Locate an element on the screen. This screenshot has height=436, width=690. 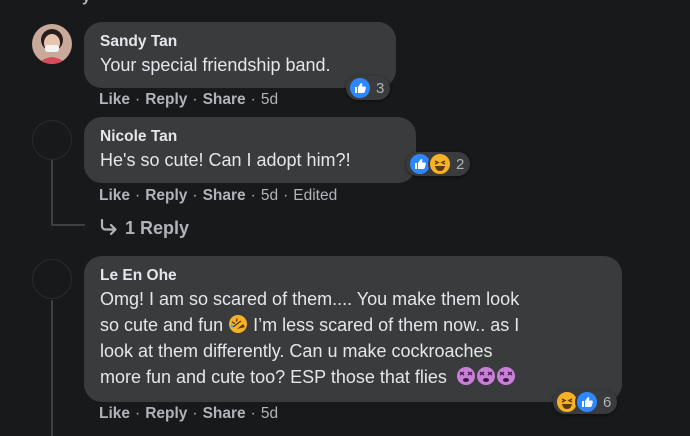
view-replies-link: 1 Reply is located at coordinates (144, 228).